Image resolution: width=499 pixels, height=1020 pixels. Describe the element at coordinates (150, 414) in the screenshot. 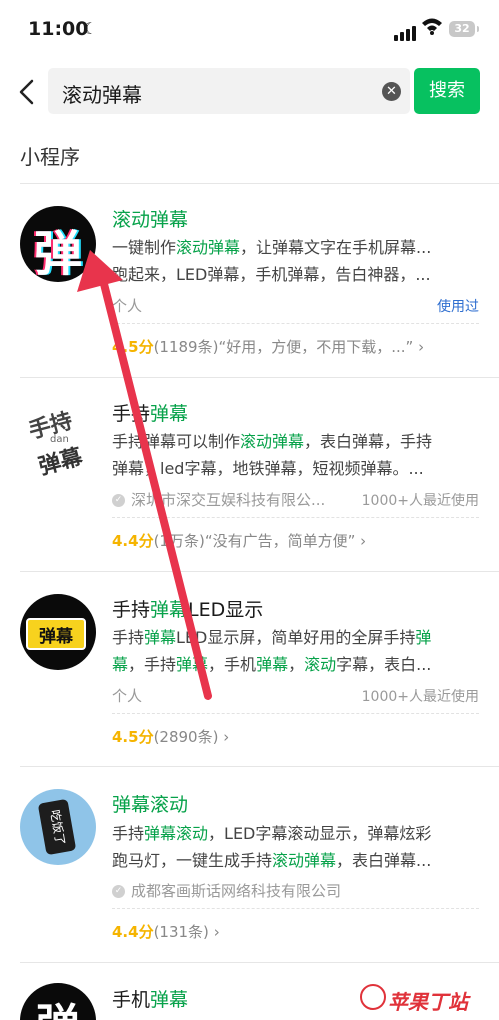

I see `result-title: 手持弹幕` at that location.